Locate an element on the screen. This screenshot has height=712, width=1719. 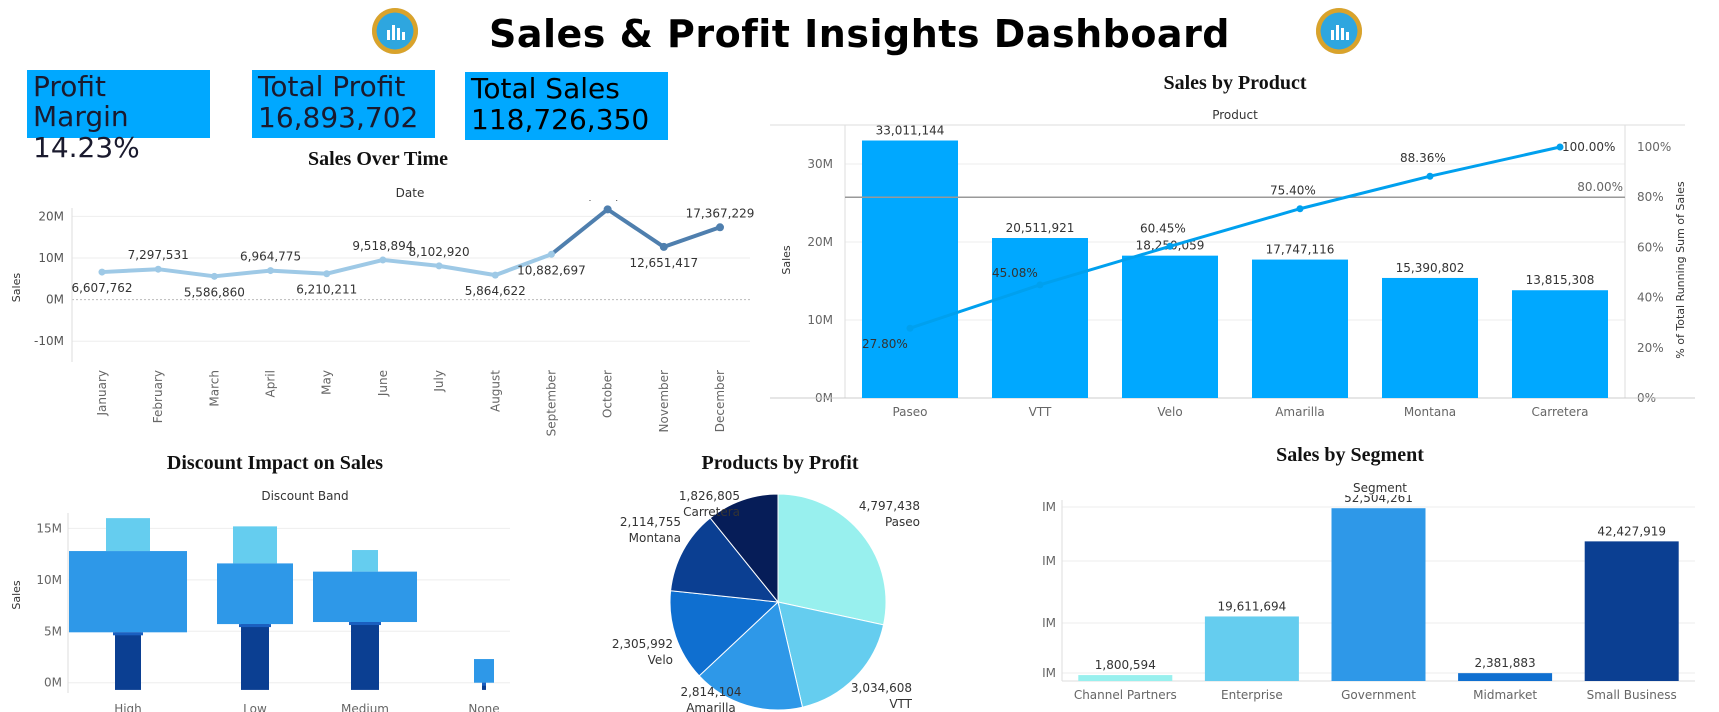
slice-value-label: 2,814,104 is located at coordinates (710, 692).